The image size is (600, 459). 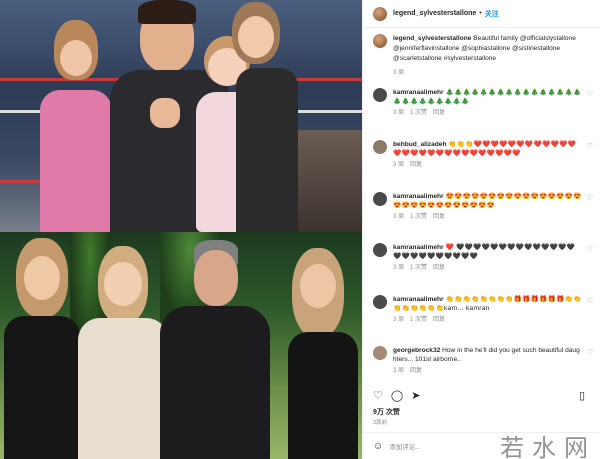 I want to click on post-age: 3周前, so click(x=380, y=423).